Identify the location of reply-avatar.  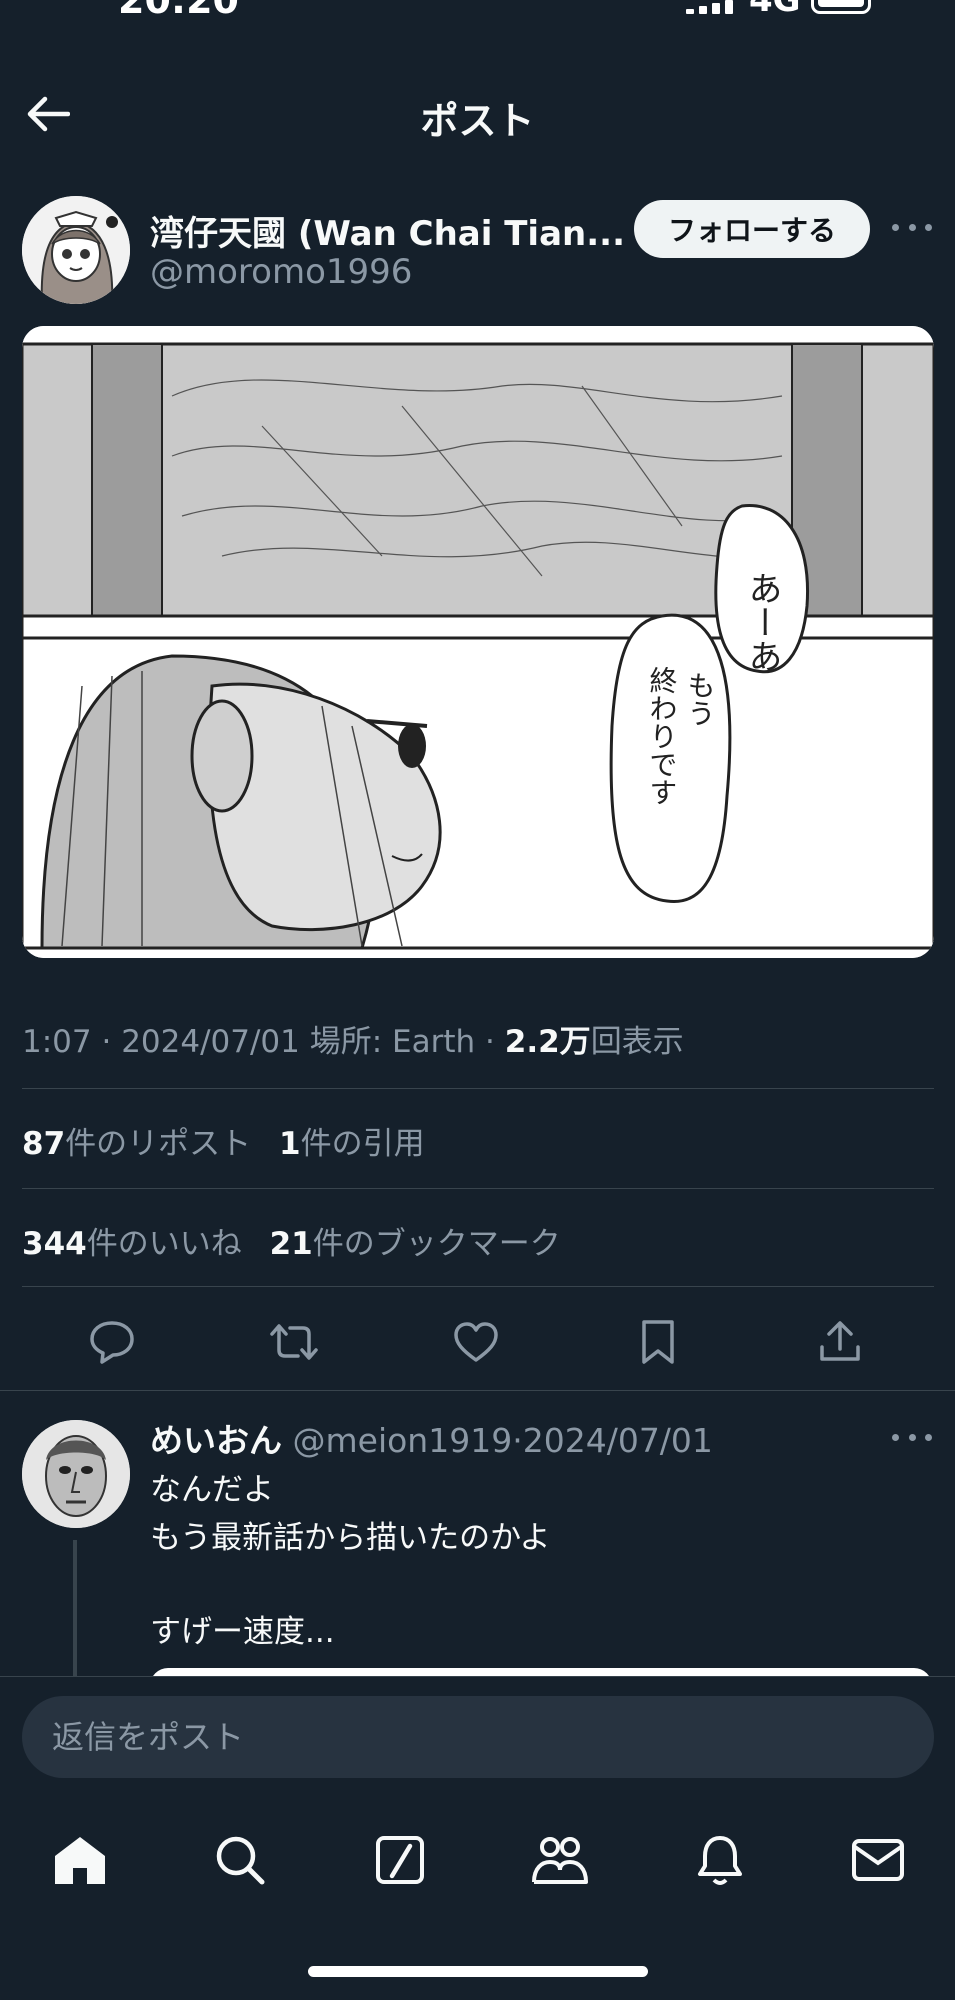
(76, 1474).